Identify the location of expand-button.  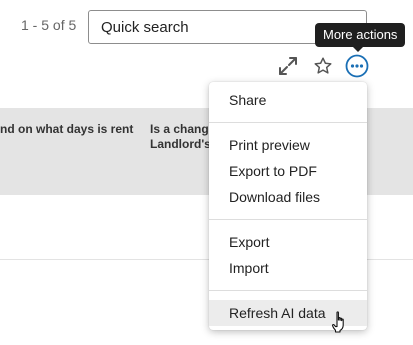
(288, 66).